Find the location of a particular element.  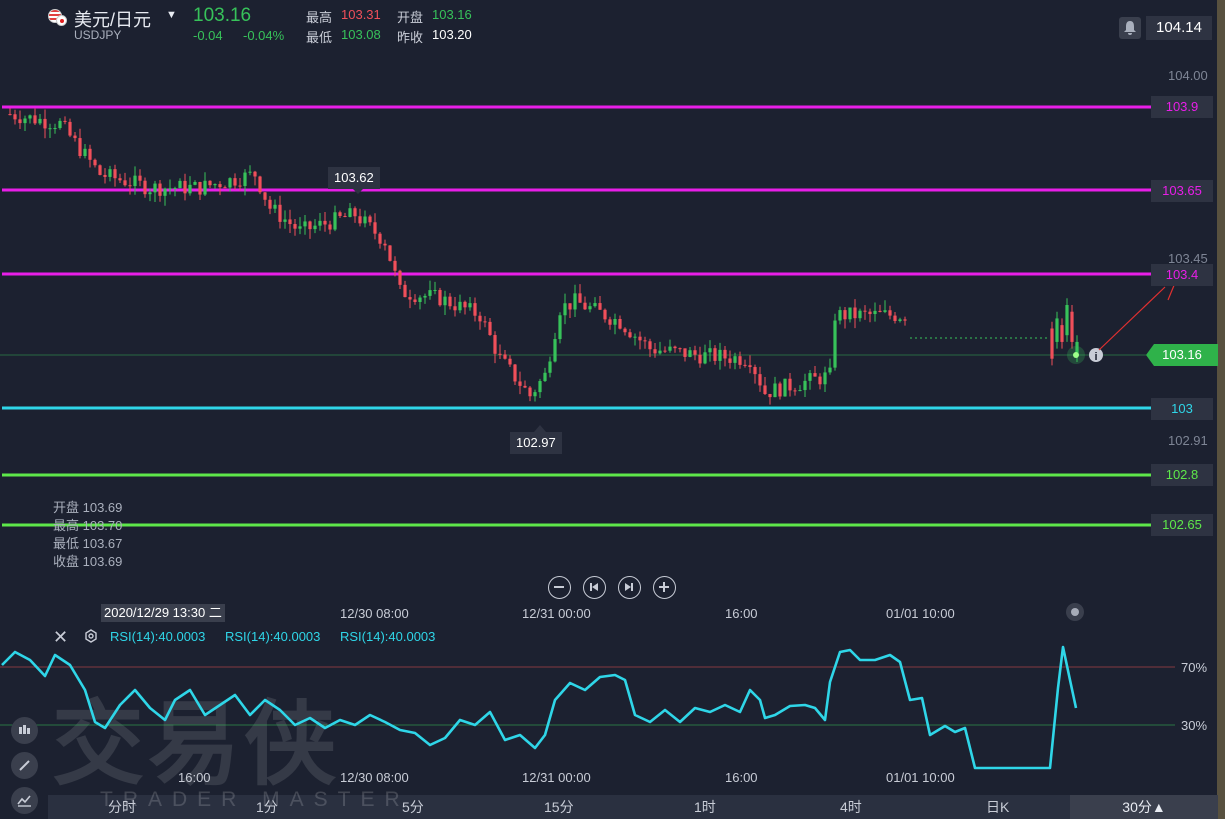

rsi-time-label: 16:00 is located at coordinates (194, 777).